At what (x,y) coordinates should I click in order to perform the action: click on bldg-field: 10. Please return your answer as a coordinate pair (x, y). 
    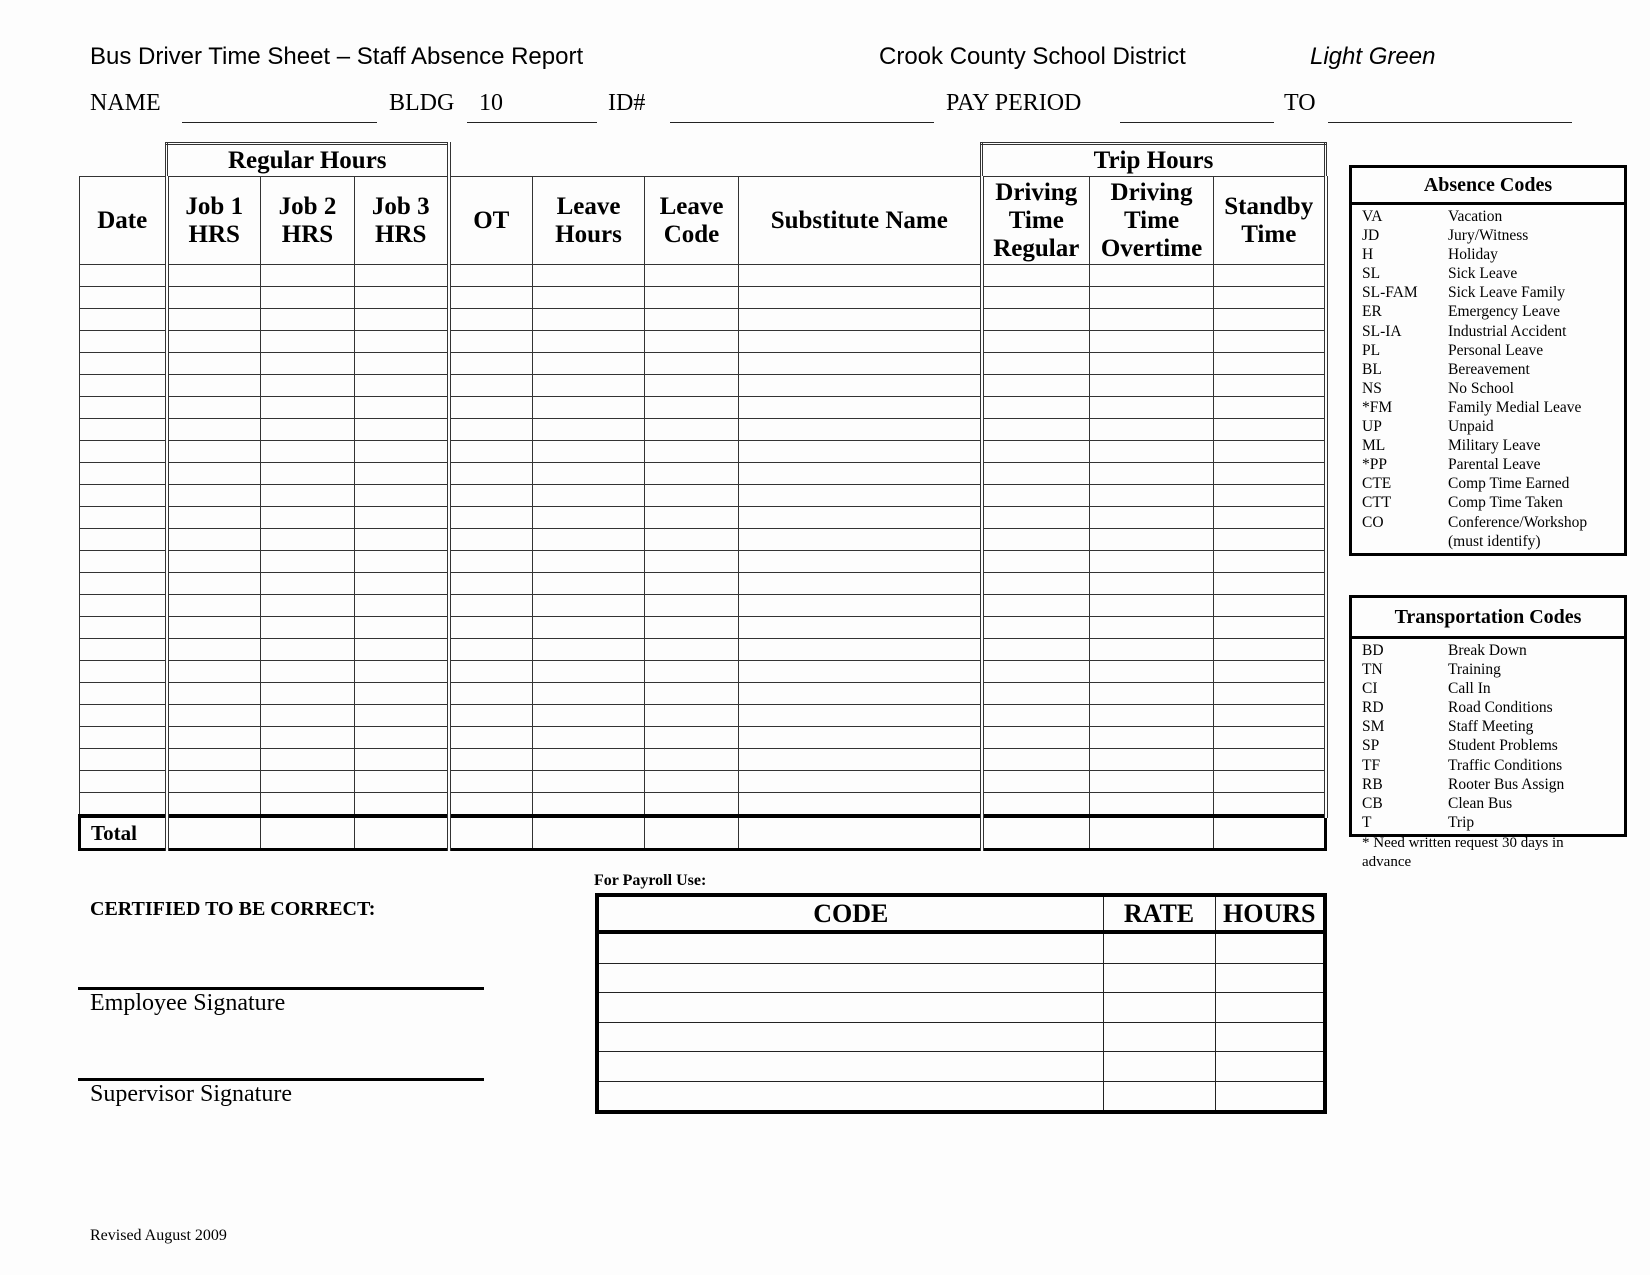
    Looking at the image, I should click on (532, 106).